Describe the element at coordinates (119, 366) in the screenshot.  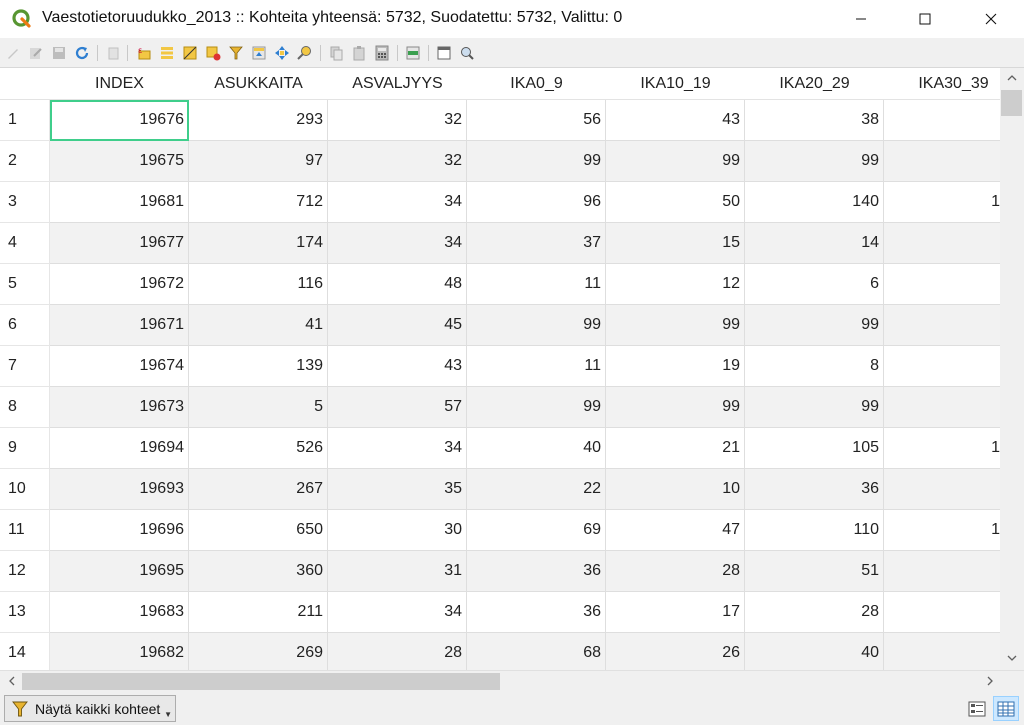
I see `table-cell: 19674` at that location.